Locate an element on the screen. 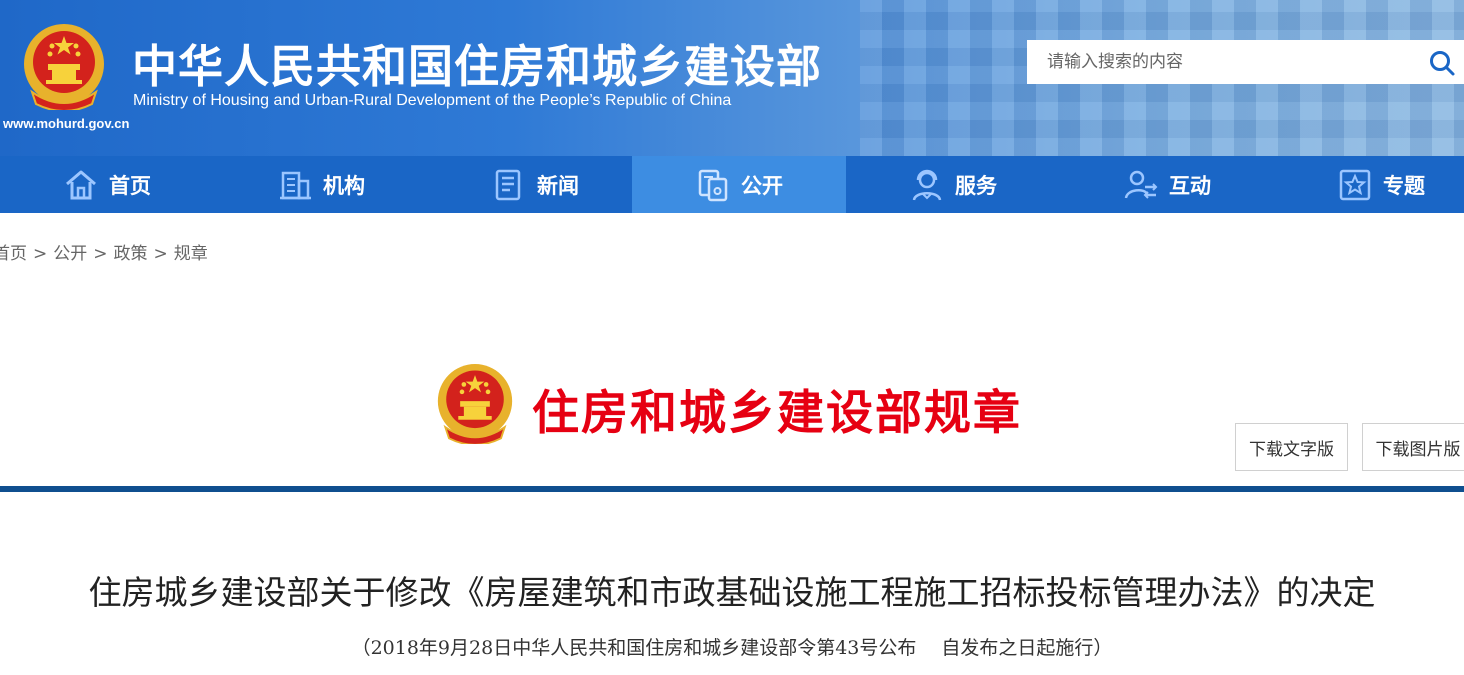 The image size is (1464, 675). nav-item-home: 首页 is located at coordinates (107, 184).